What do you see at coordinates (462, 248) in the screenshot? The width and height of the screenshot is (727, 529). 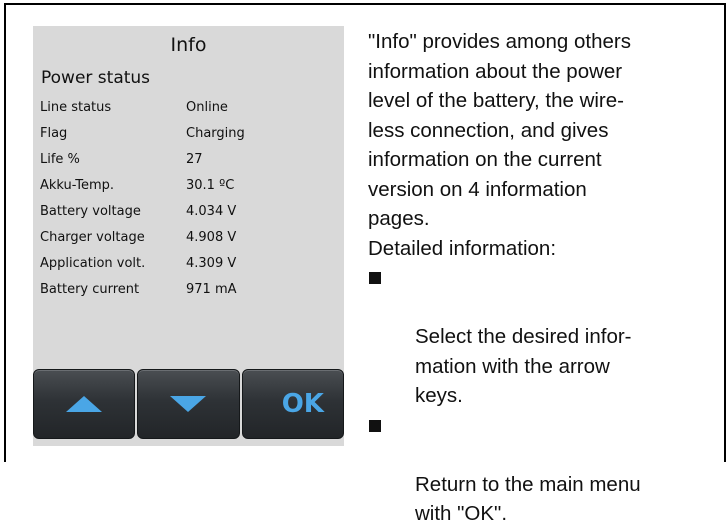 I see `description-detail-heading: Detailed information:` at bounding box center [462, 248].